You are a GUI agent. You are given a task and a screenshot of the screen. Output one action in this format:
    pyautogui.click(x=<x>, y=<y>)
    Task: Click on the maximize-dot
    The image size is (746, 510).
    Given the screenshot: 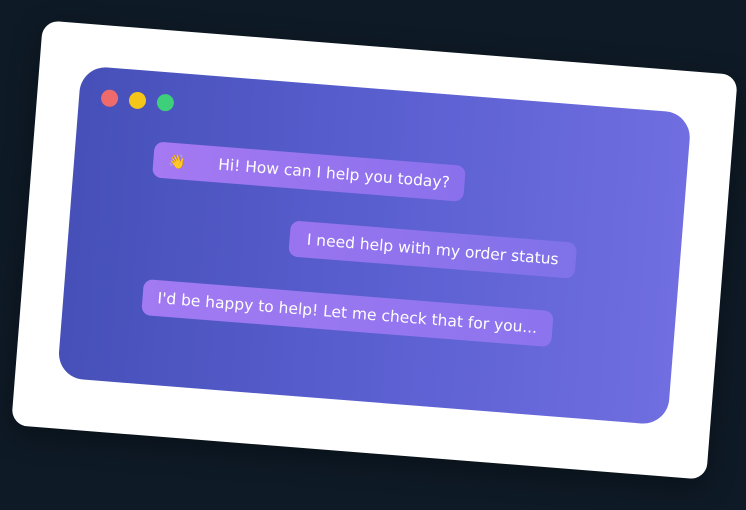 What is the action you would take?
    pyautogui.click(x=165, y=102)
    